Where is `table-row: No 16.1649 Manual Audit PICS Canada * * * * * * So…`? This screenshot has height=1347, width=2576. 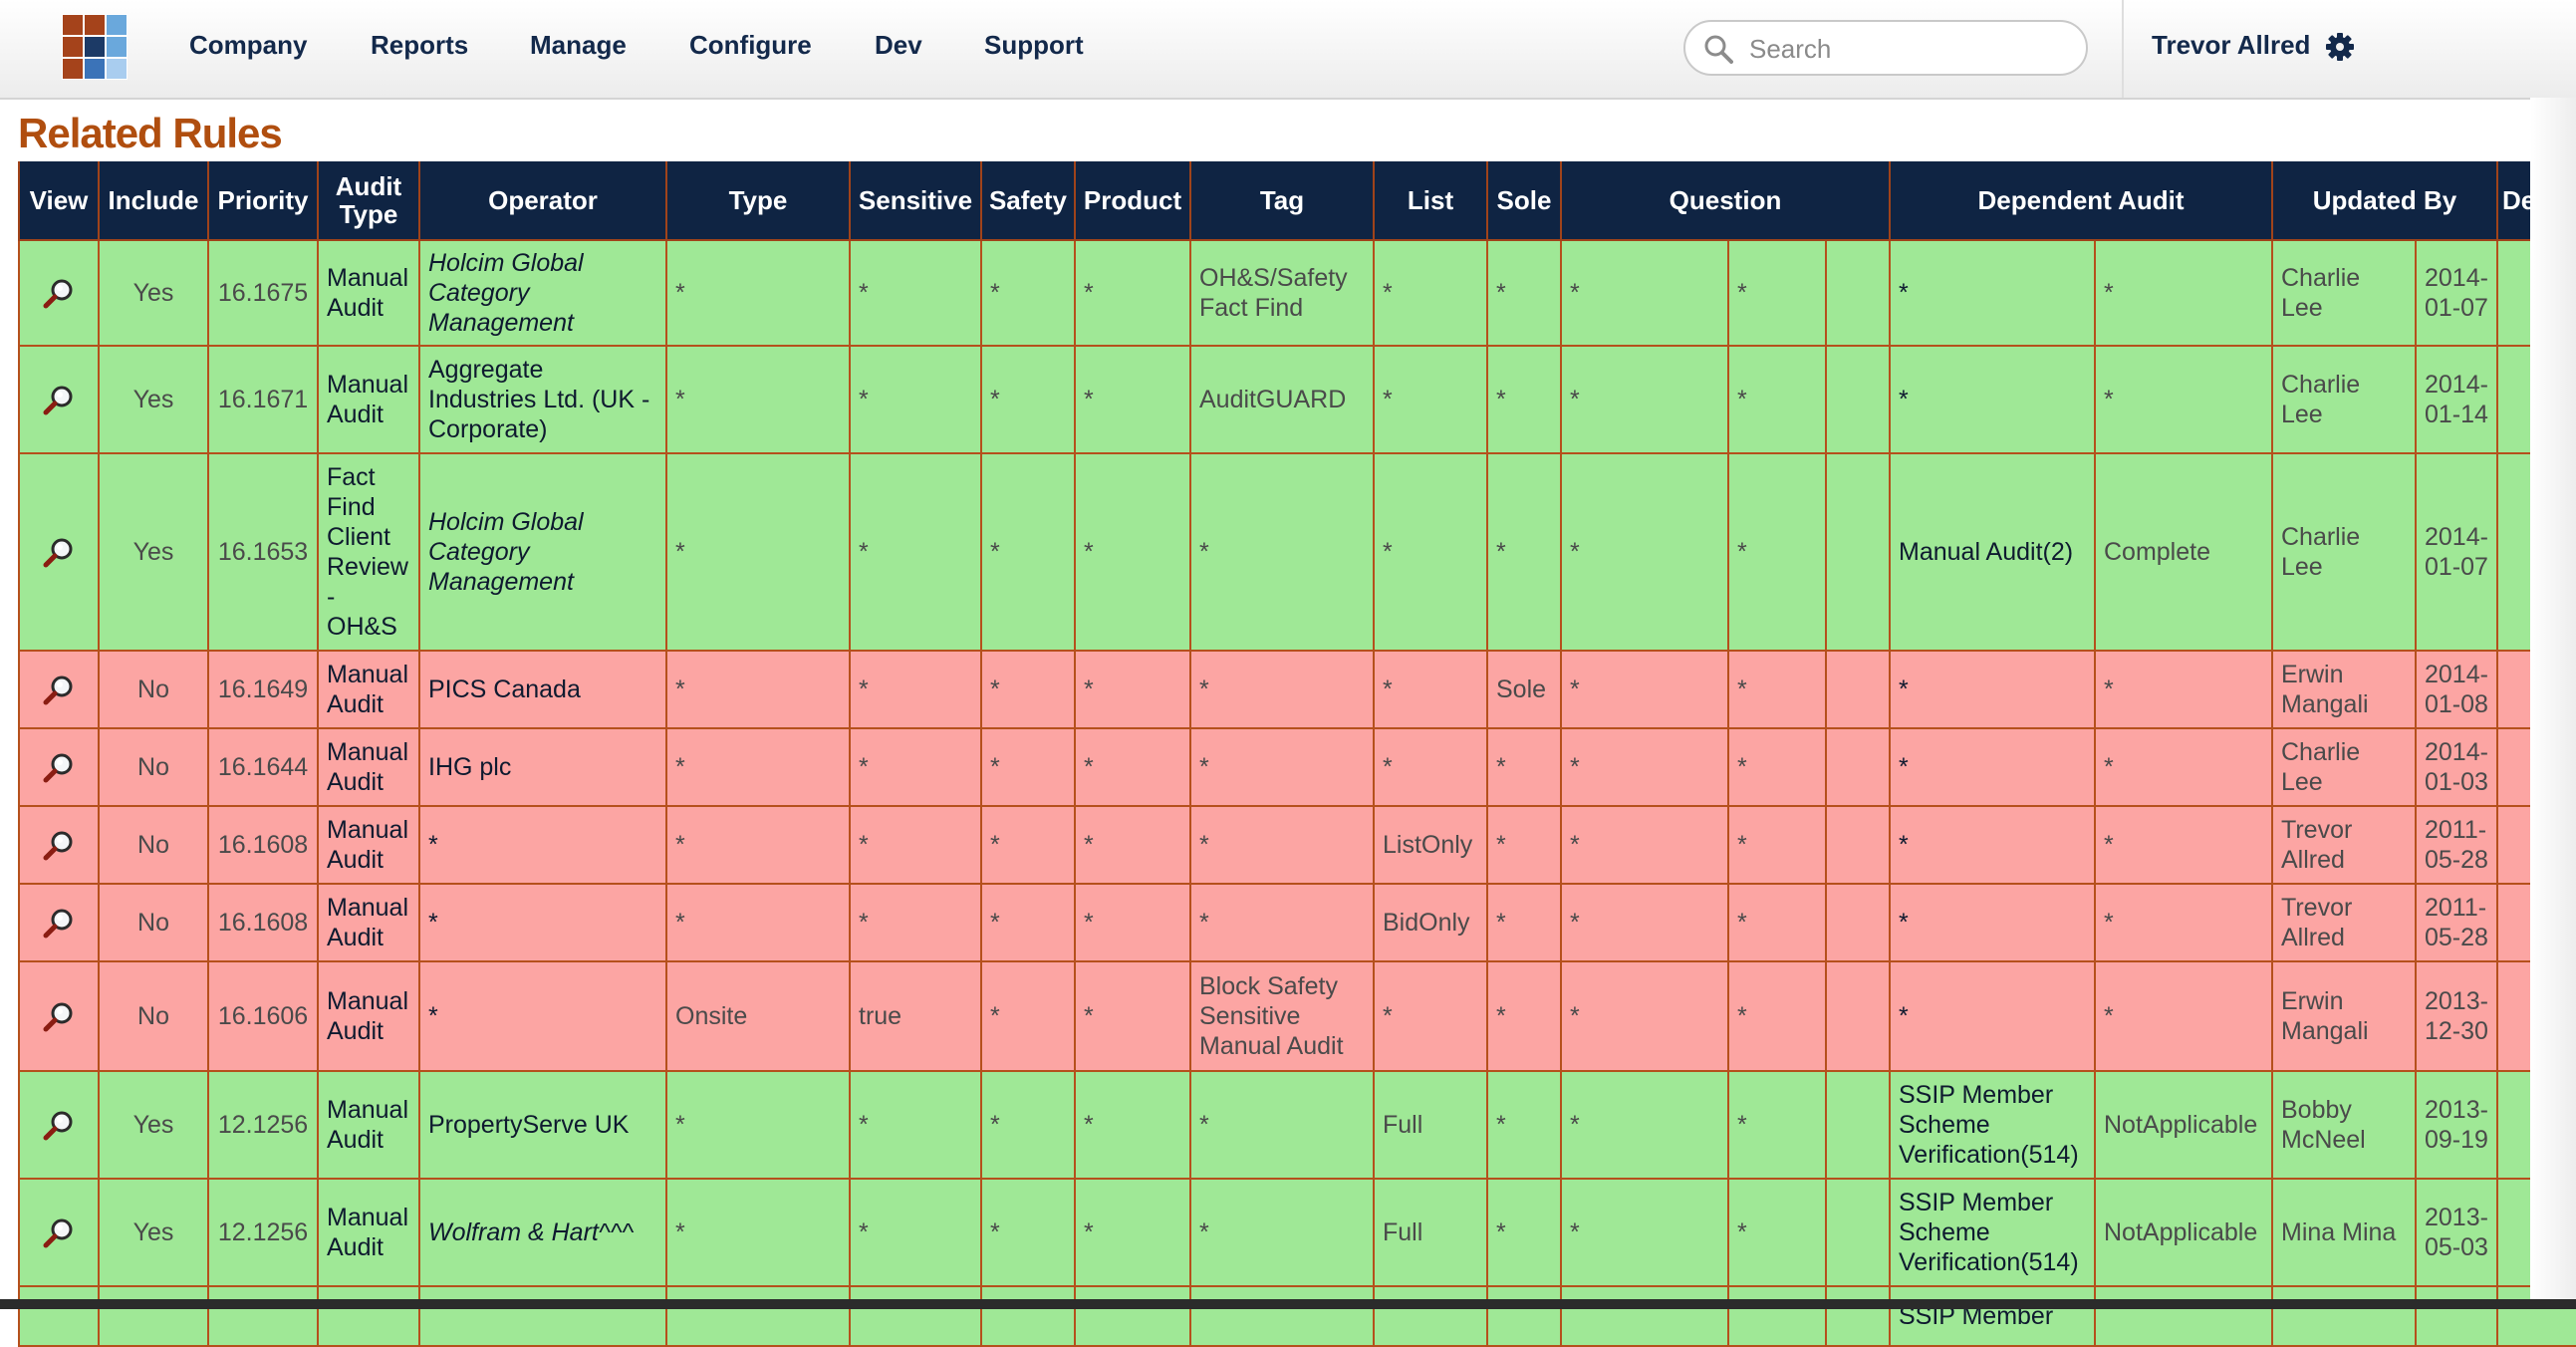 table-row: No 16.1649 Manual Audit PICS Canada * * * * * * So… is located at coordinates (1297, 689).